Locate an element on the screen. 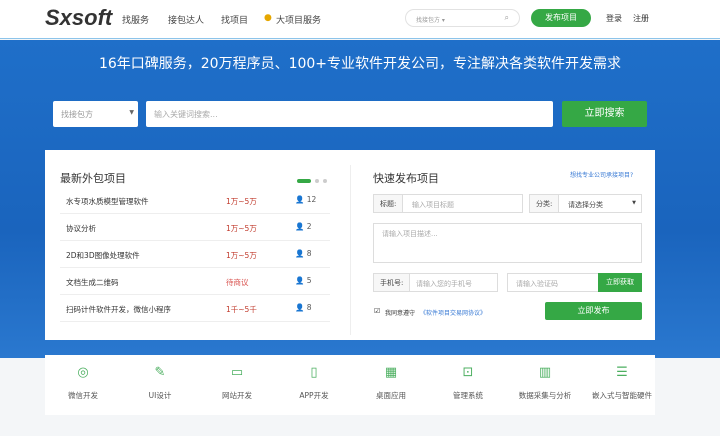  carousel-dots is located at coordinates (314, 181).